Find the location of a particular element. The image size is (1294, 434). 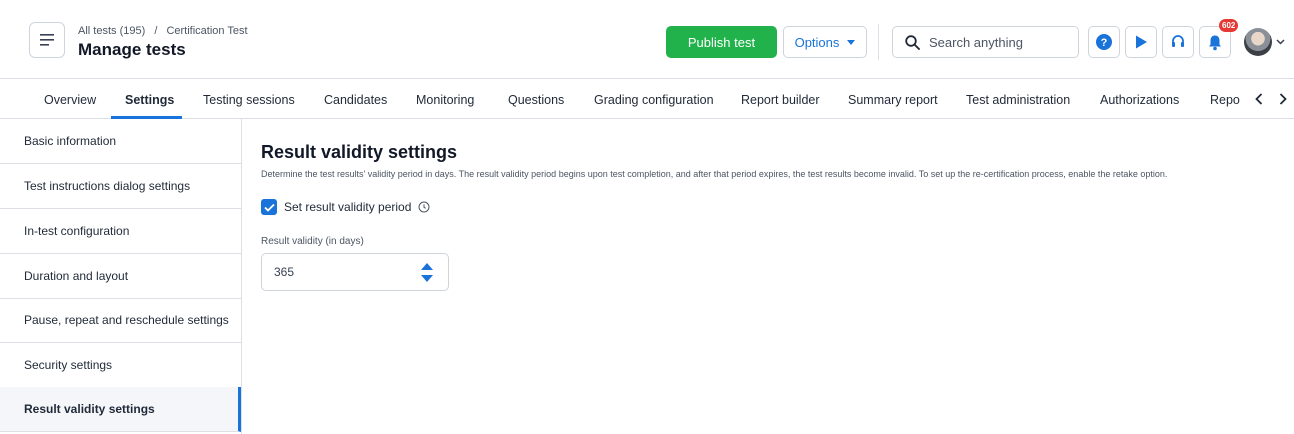

sidebar-item-test-instructions: Test instructions dialog settings is located at coordinates (120, 186).